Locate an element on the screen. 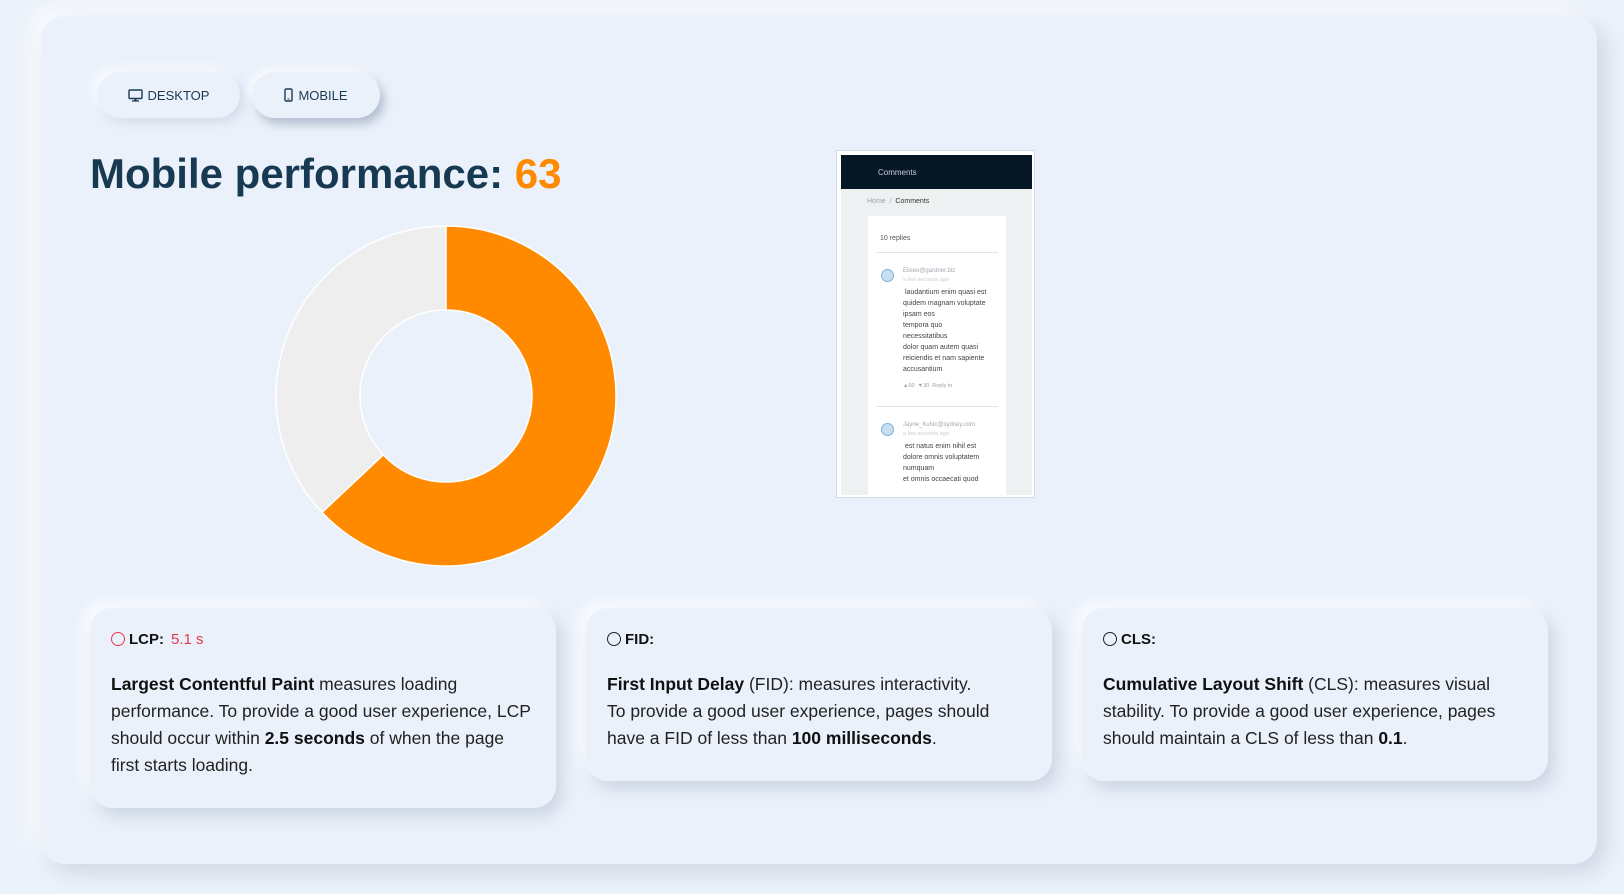 This screenshot has height=894, width=1624. thumb-comment-line: et omnis occaecati quod is located at coordinates (941, 479).